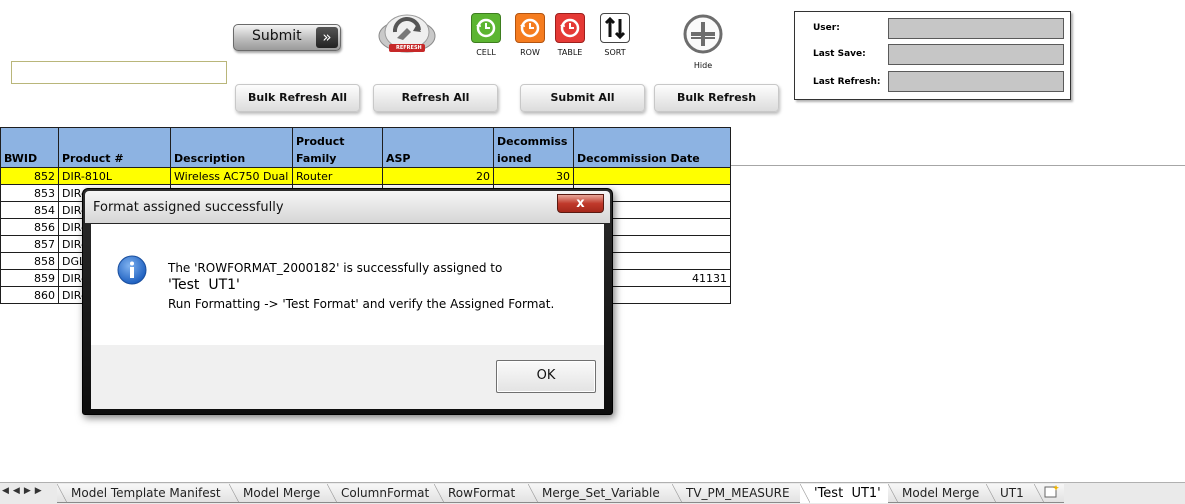 This screenshot has height=504, width=1185. Describe the element at coordinates (546, 376) in the screenshot. I see `ok-button: OK` at that location.